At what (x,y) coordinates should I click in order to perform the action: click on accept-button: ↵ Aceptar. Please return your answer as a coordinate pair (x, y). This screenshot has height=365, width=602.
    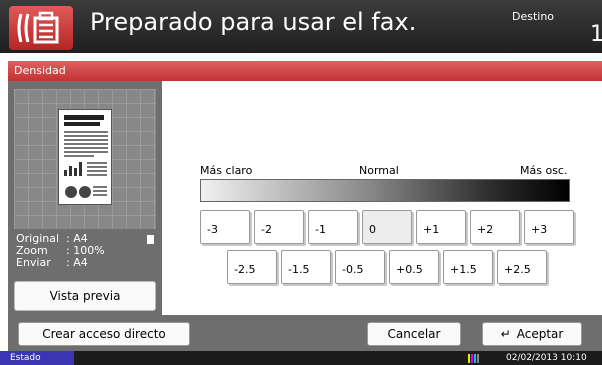
    Looking at the image, I should click on (532, 334).